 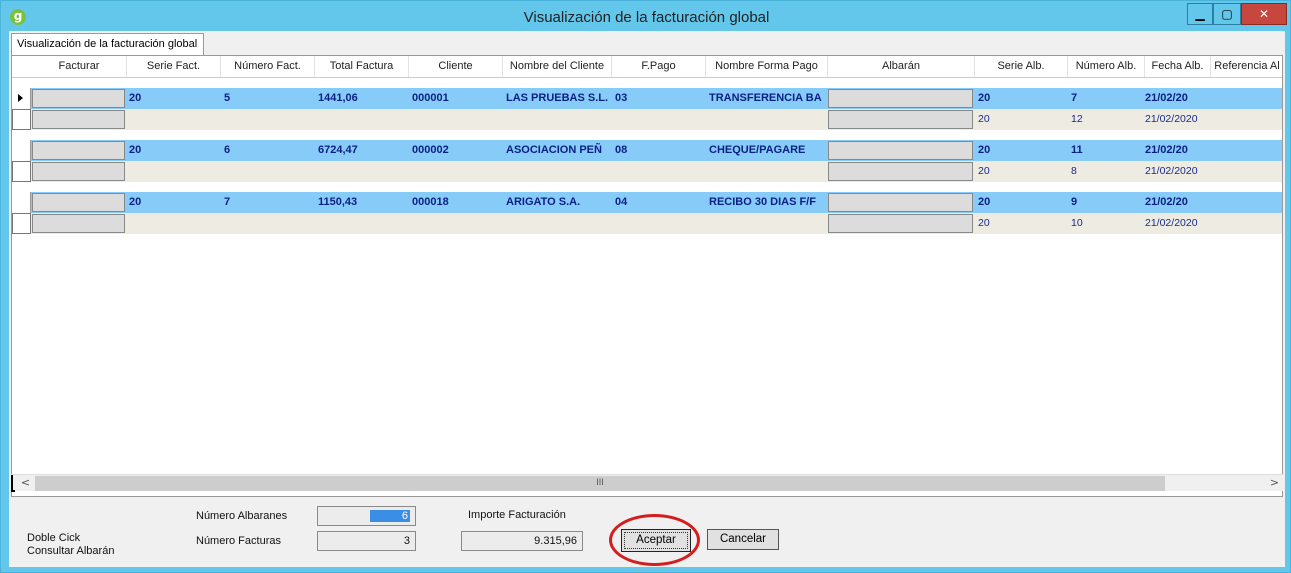 I want to click on column-header: Total Factura, so click(x=362, y=66).